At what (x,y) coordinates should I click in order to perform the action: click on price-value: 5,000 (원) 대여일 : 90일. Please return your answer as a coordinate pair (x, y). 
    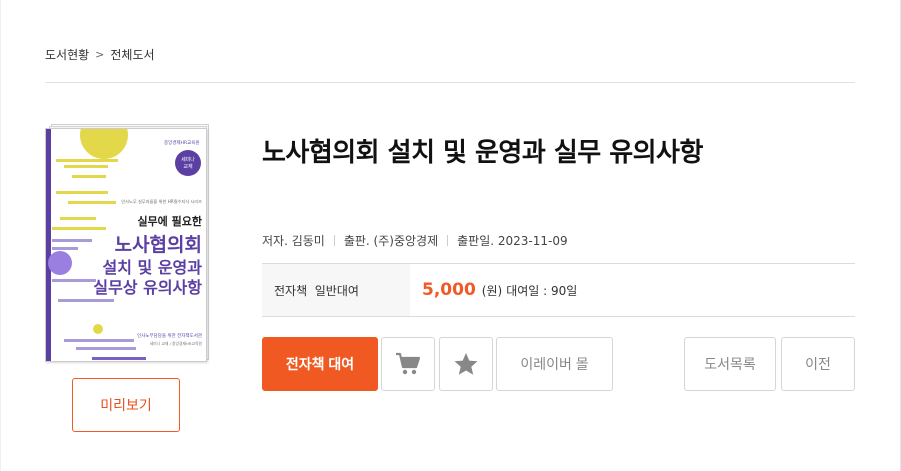
    Looking at the image, I should click on (493, 290).